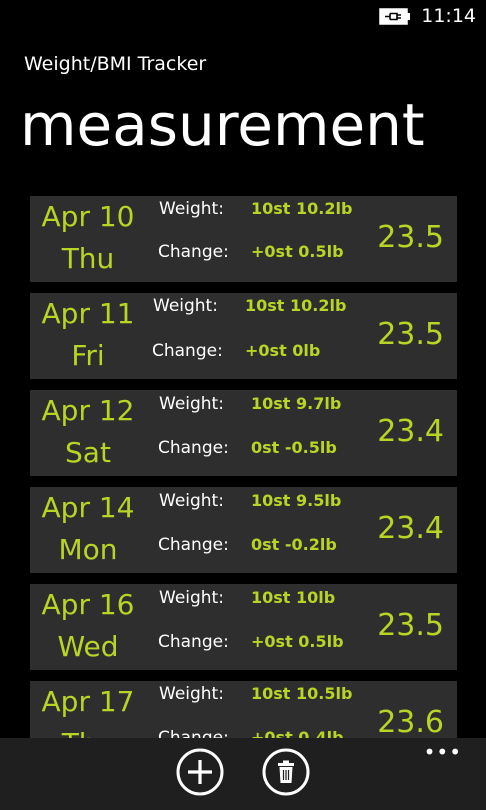 Image resolution: width=486 pixels, height=810 pixels. Describe the element at coordinates (243, 16) in the screenshot. I see `status-bar: 11:14` at that location.